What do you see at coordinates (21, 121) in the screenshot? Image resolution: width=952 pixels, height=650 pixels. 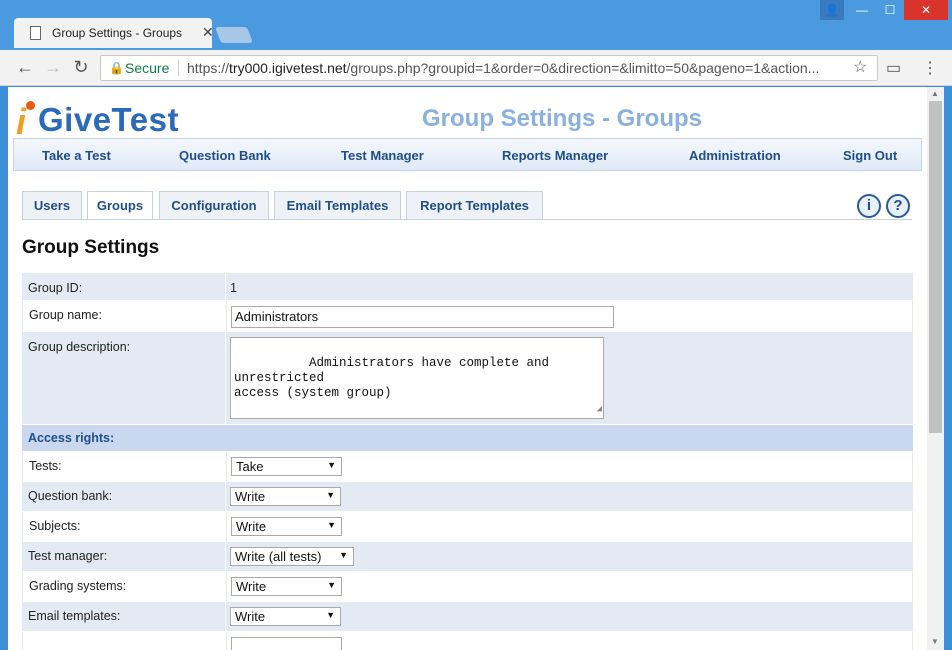 I see `logo-i: i` at bounding box center [21, 121].